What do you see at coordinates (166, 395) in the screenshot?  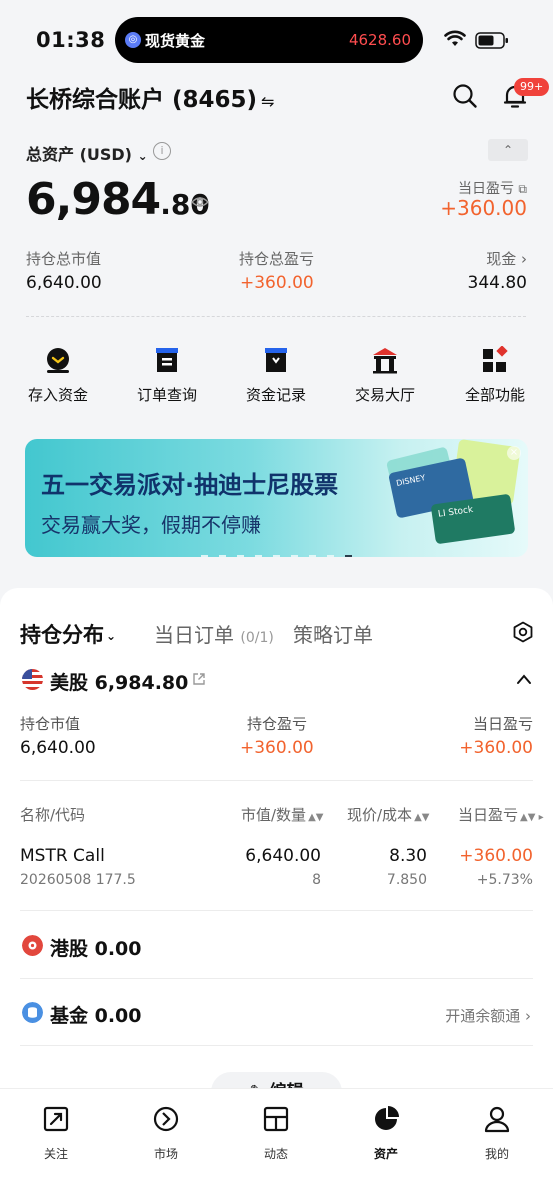 I see `action-label: 订单查询` at bounding box center [166, 395].